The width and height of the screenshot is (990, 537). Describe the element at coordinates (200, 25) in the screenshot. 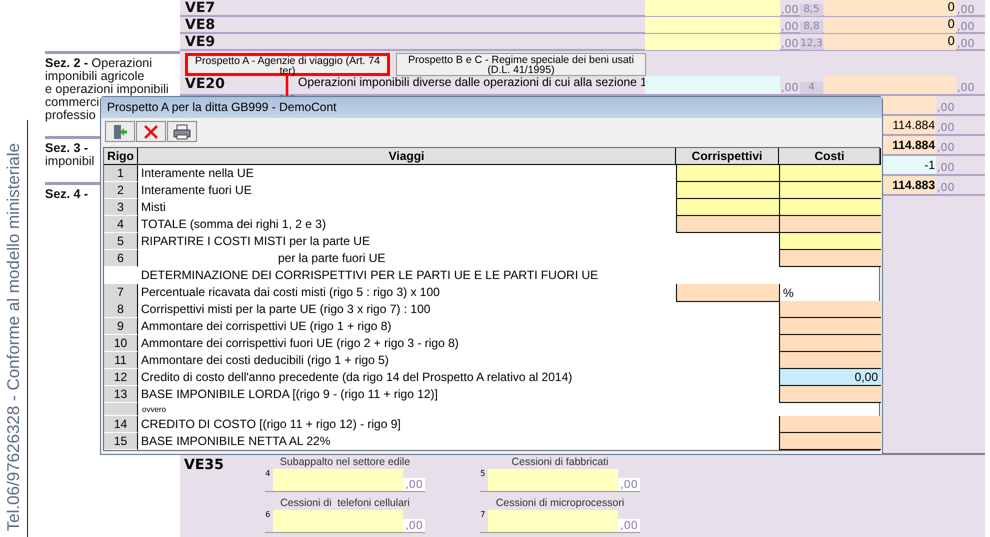

I see `row-code: VE8` at that location.